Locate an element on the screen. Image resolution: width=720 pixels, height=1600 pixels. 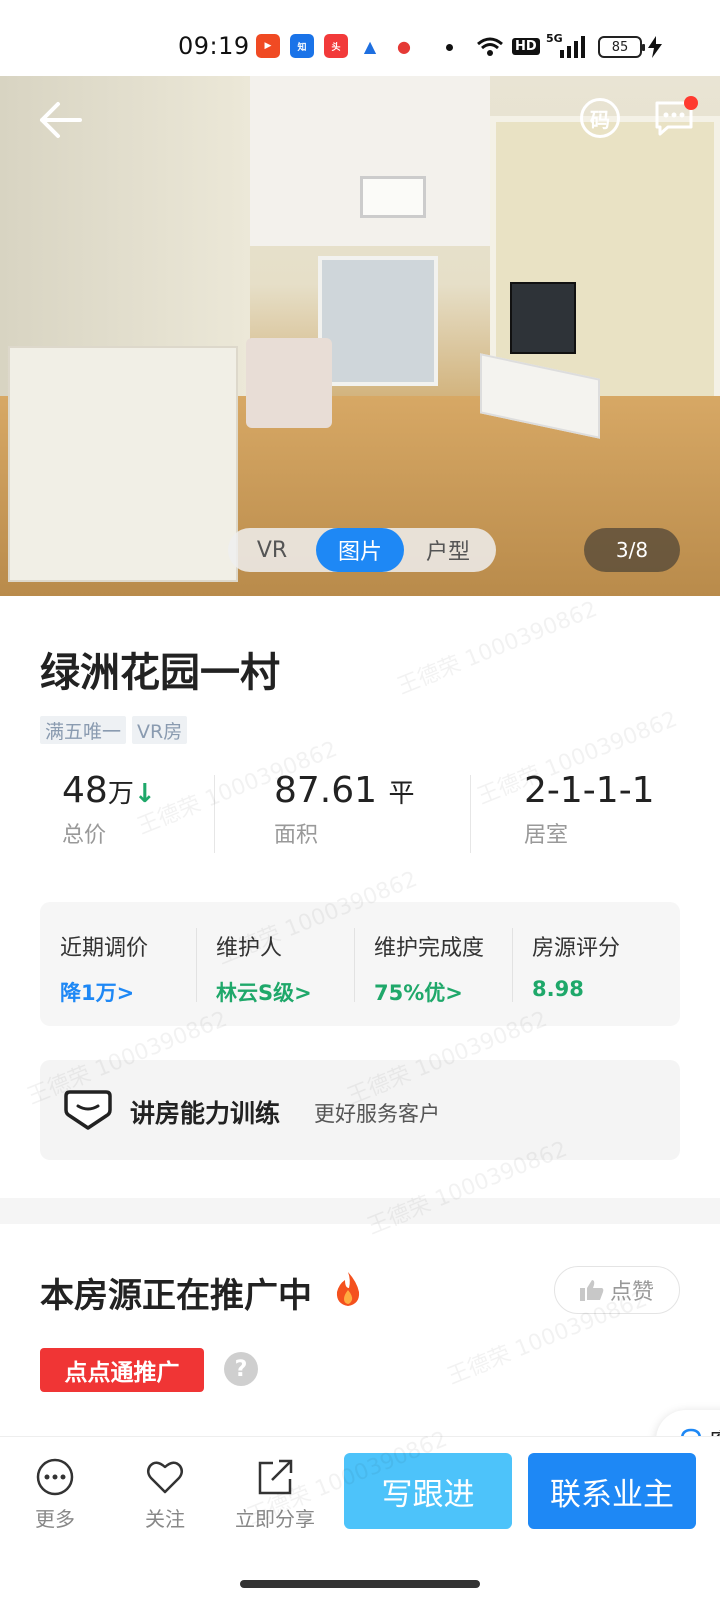
video-icon: ▶ is located at coordinates (268, 46).